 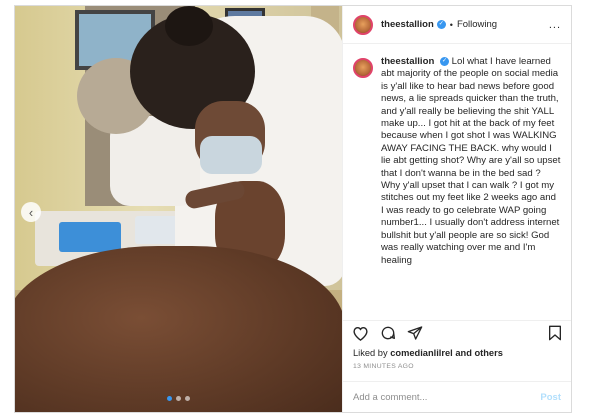 What do you see at coordinates (407, 61) in the screenshot?
I see `caption-username-link: theestallion` at bounding box center [407, 61].